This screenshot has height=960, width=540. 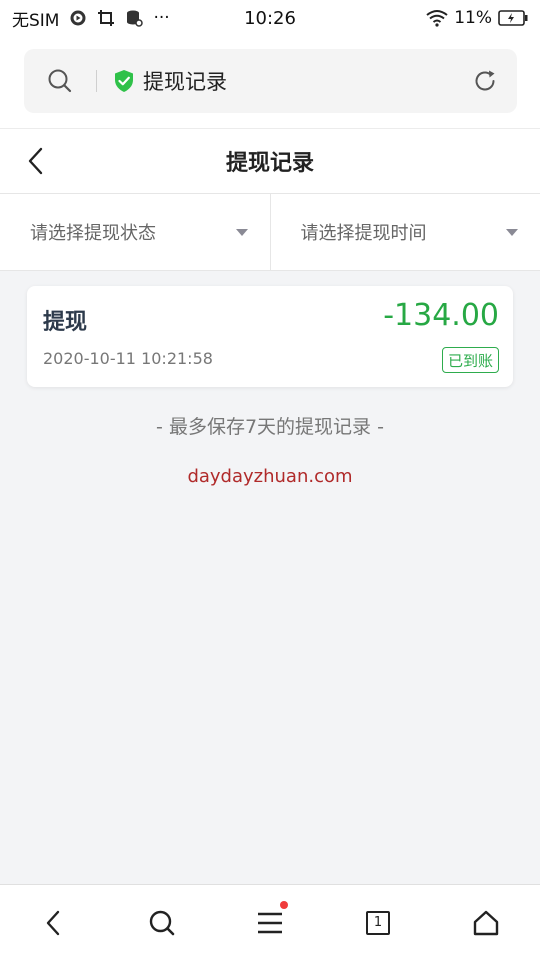 I want to click on wifi-icon, so click(x=437, y=18).